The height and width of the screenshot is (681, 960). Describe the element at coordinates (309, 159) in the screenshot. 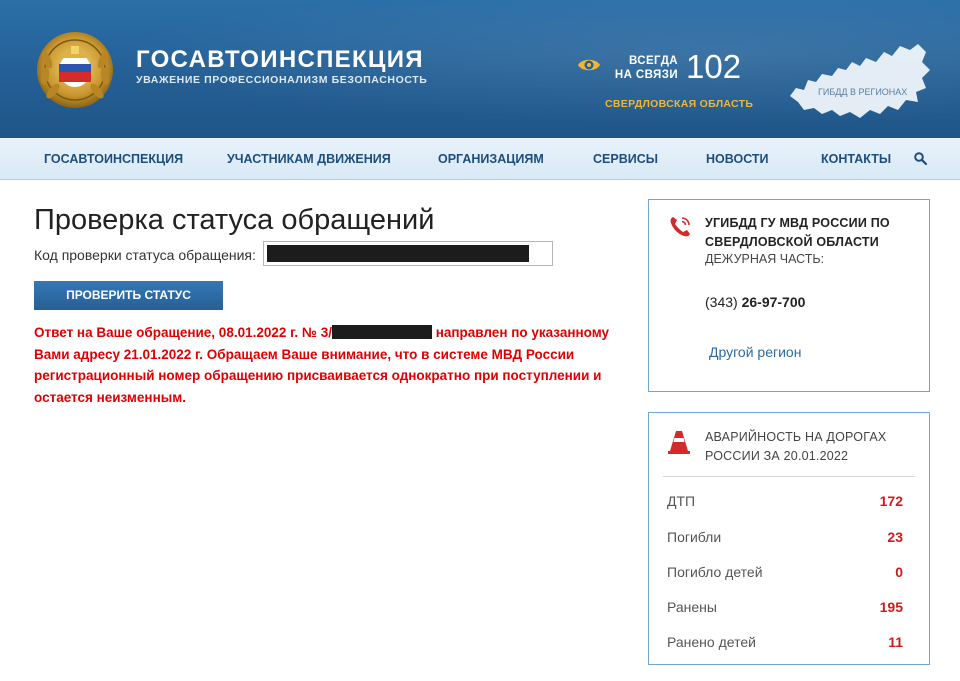

I see `nav-item-participants: УЧАСТНИКАМ ДВИЖЕНИЯ` at that location.